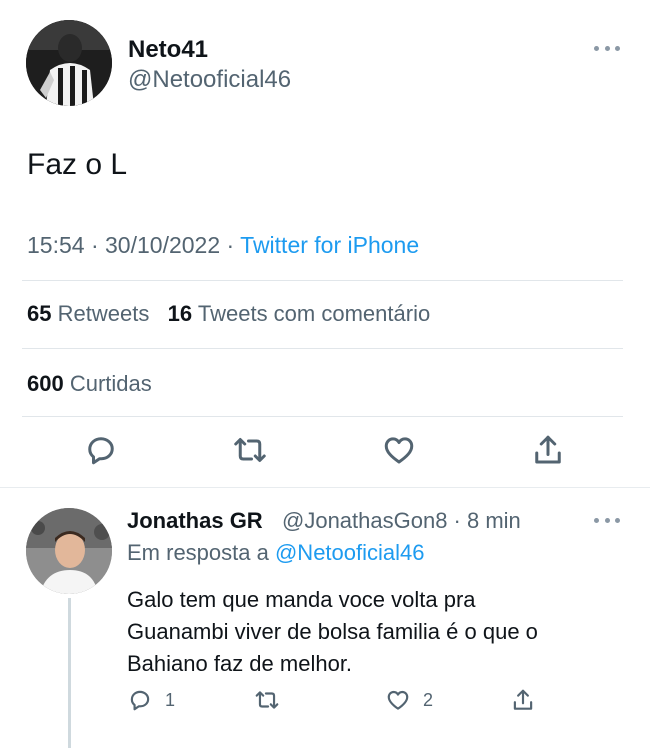 The image size is (650, 754). I want to click on quotes-label: Tweets com comentário, so click(314, 313).